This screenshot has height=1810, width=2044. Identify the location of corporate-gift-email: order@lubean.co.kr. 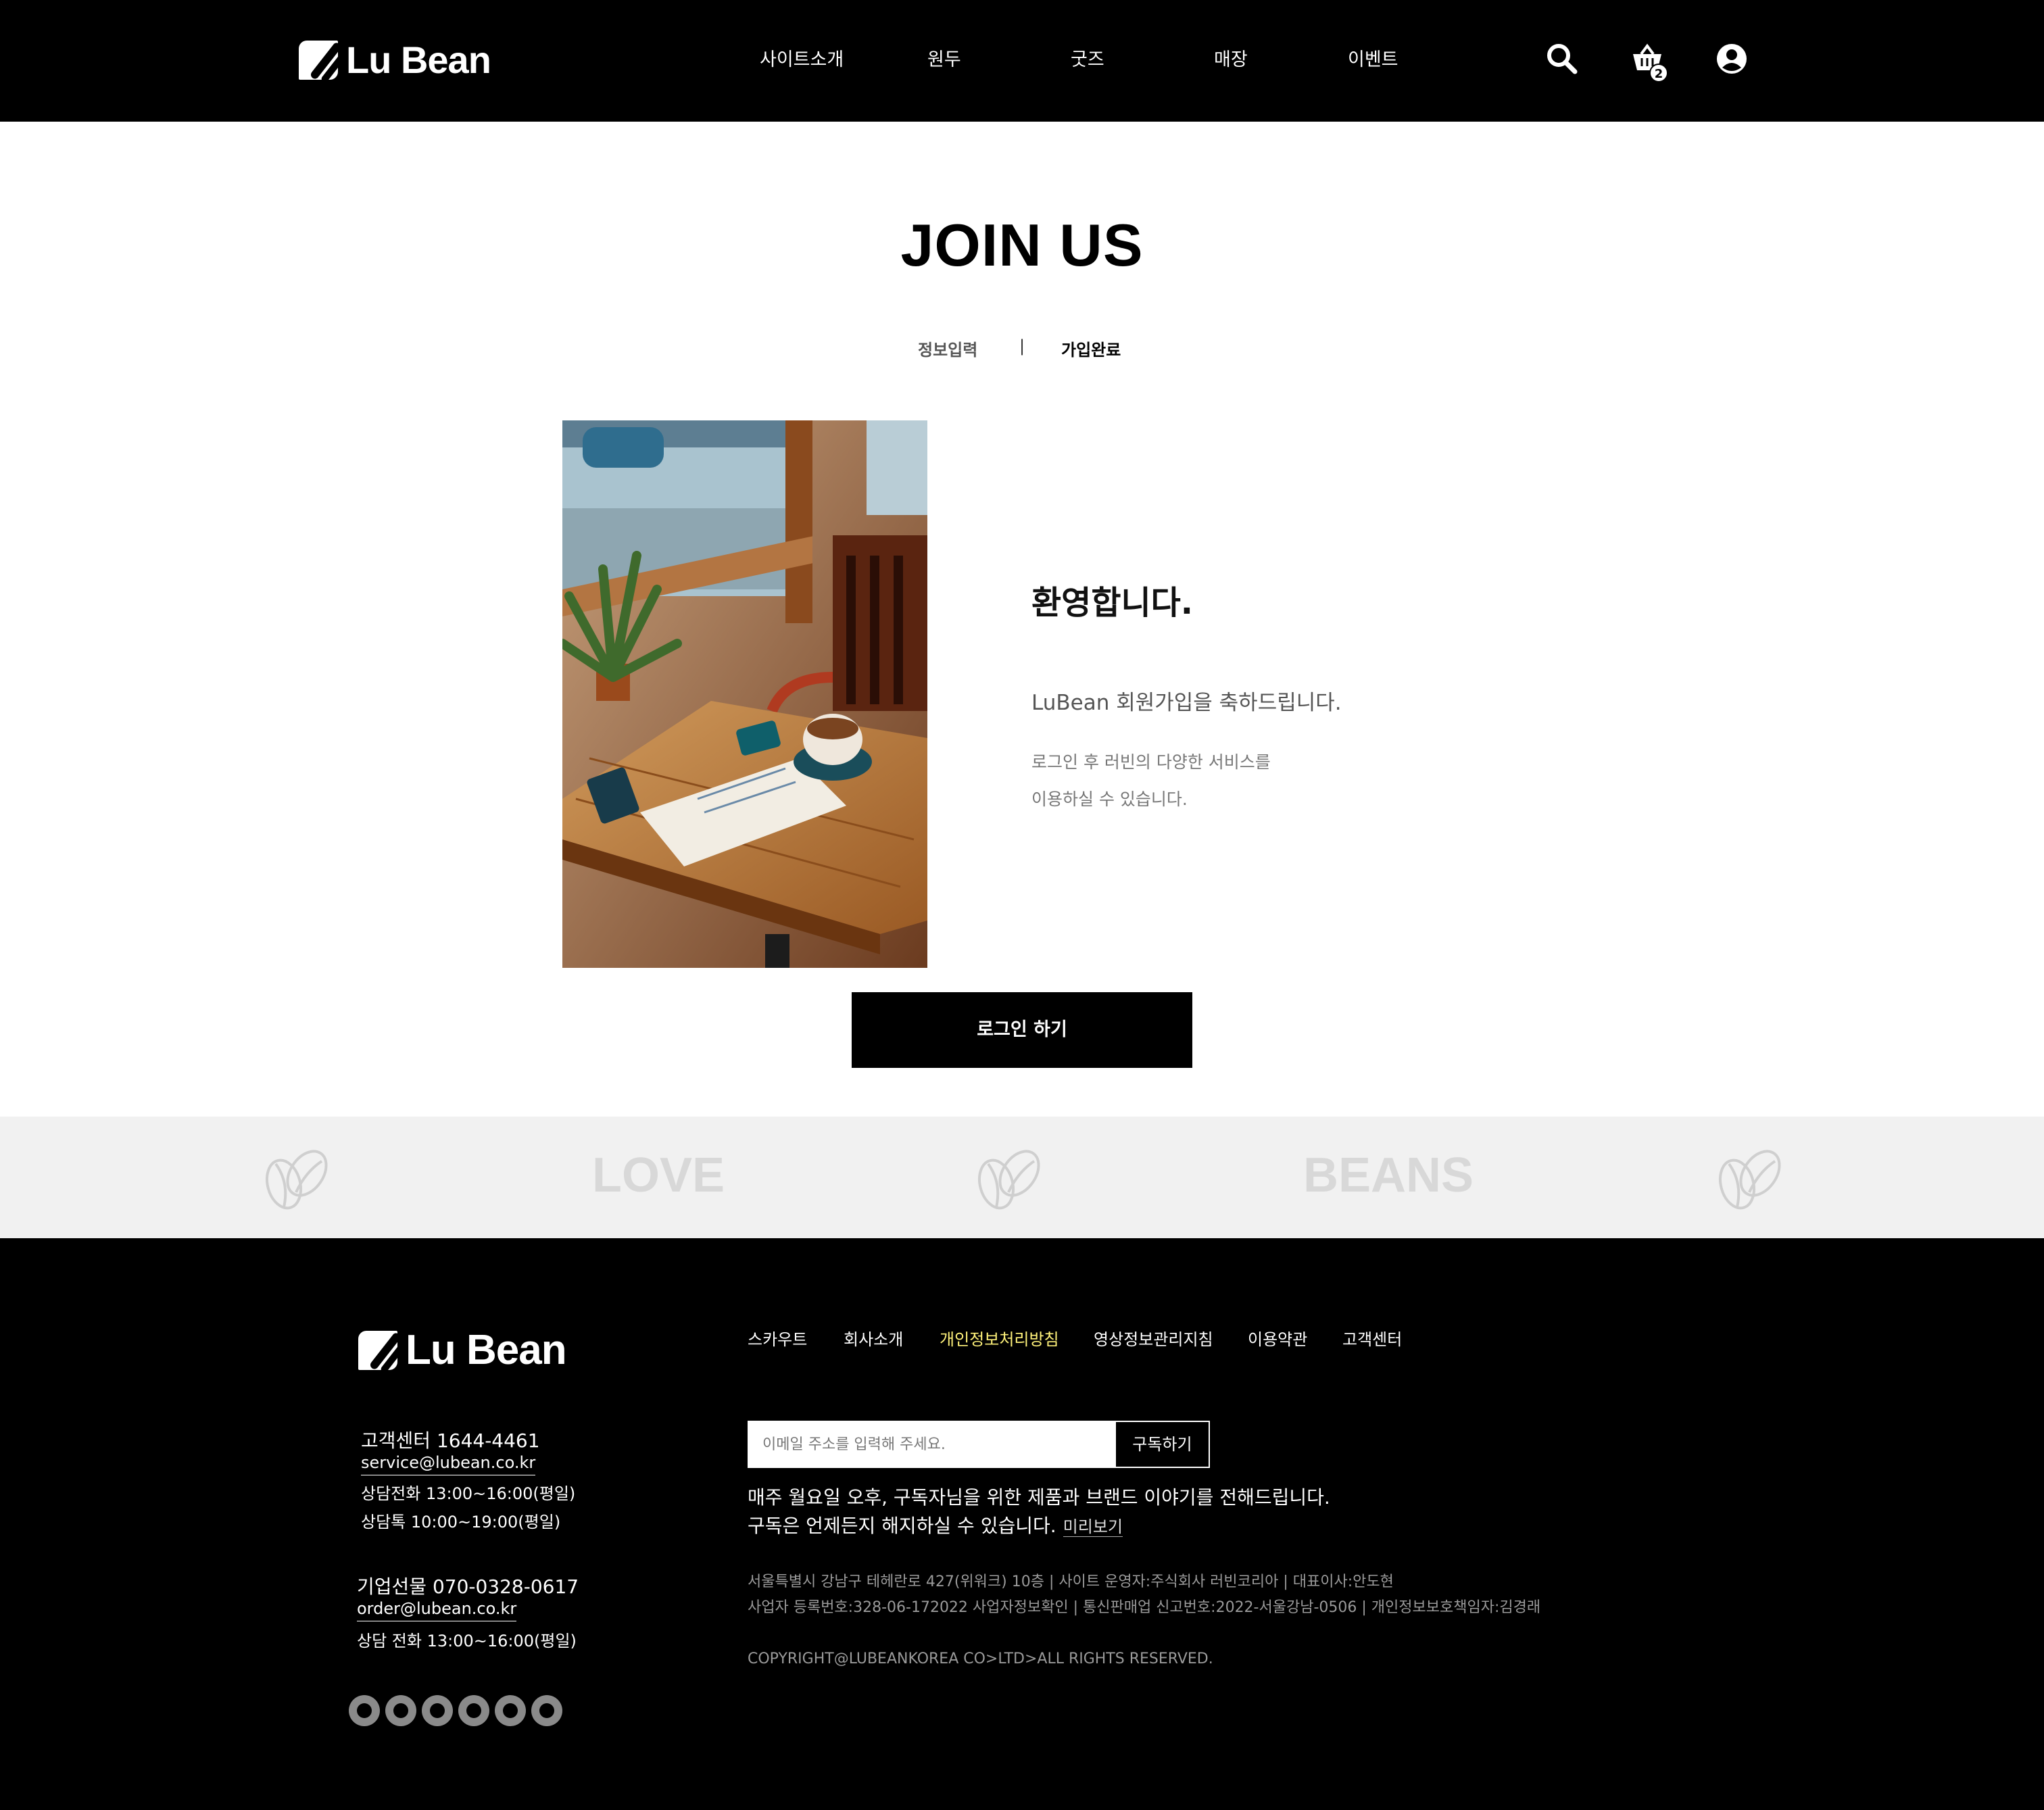
(437, 1610).